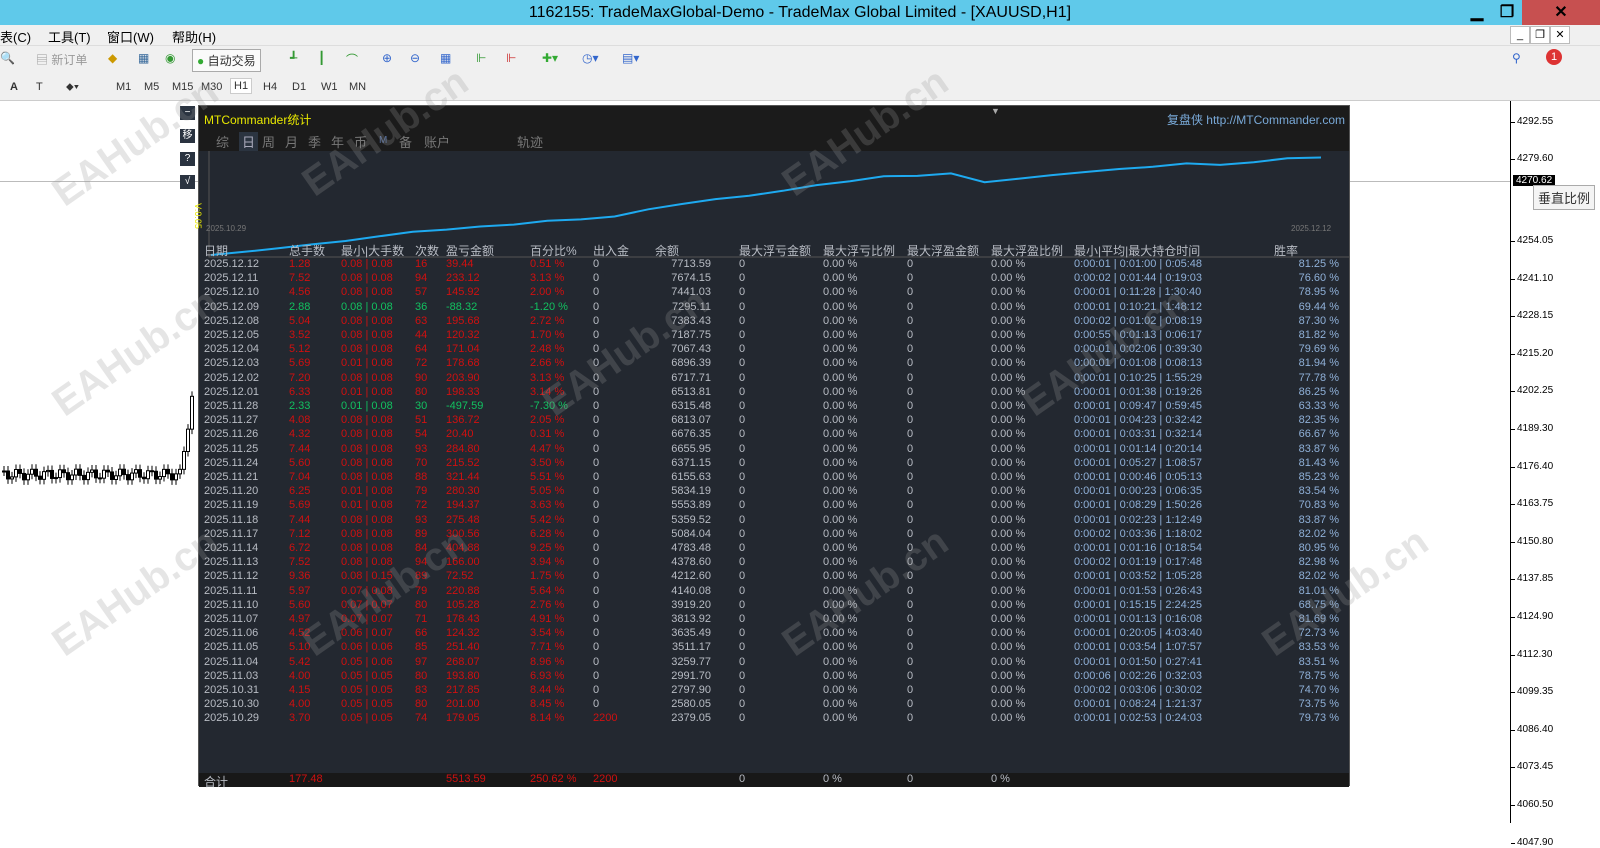 Image resolution: width=1600 pixels, height=848 pixels. What do you see at coordinates (367, 278) in the screenshot?
I see `cell-2: 0.08 | 0.08` at bounding box center [367, 278].